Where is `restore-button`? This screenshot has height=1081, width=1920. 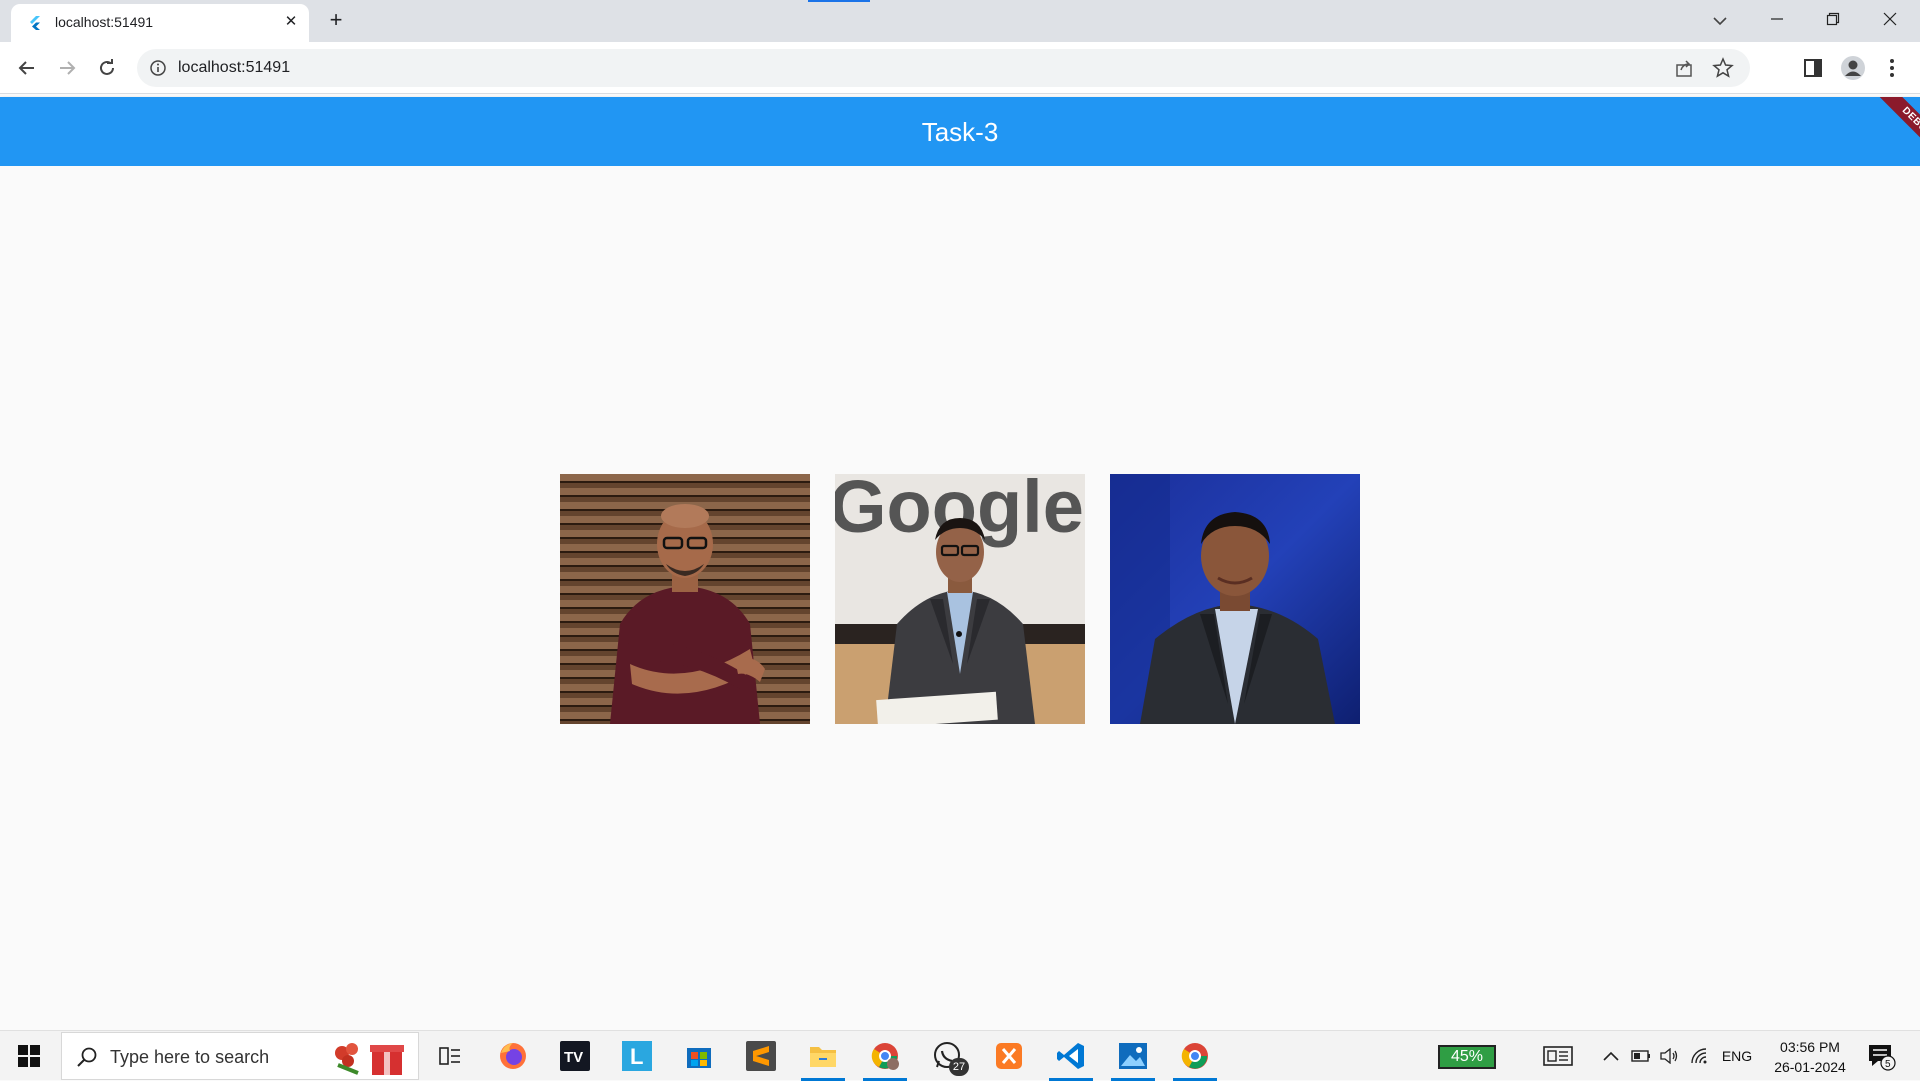
restore-button is located at coordinates (1833, 19).